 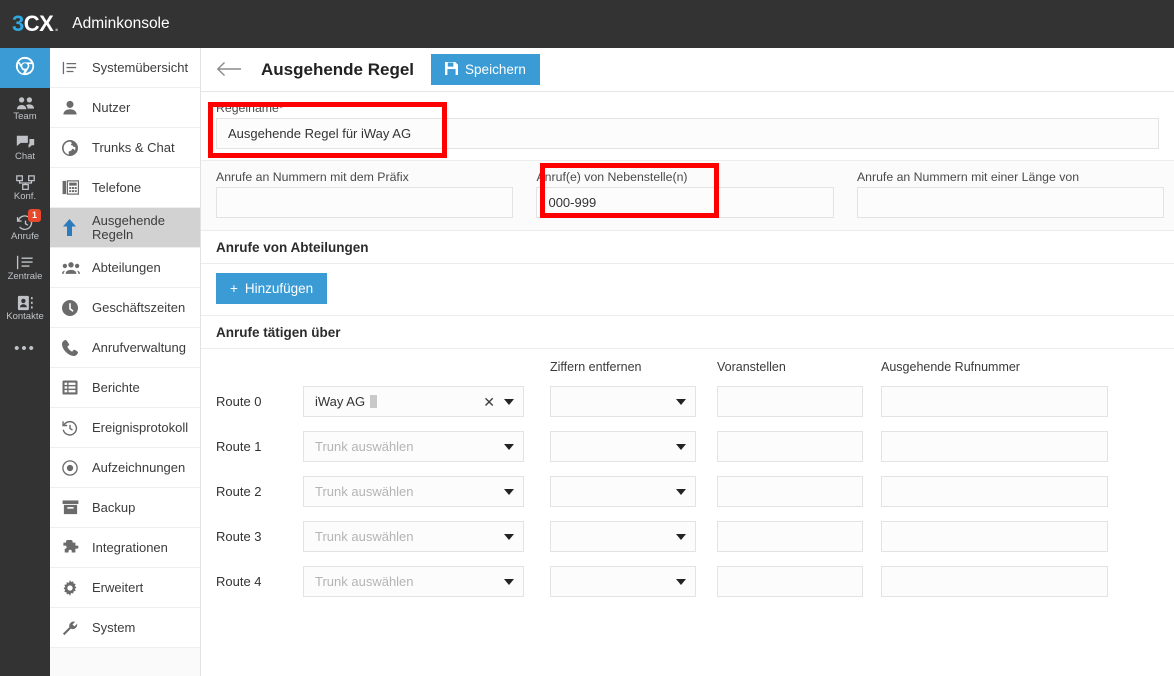 What do you see at coordinates (25, 68) in the screenshot?
I see `rail-item-browser` at bounding box center [25, 68].